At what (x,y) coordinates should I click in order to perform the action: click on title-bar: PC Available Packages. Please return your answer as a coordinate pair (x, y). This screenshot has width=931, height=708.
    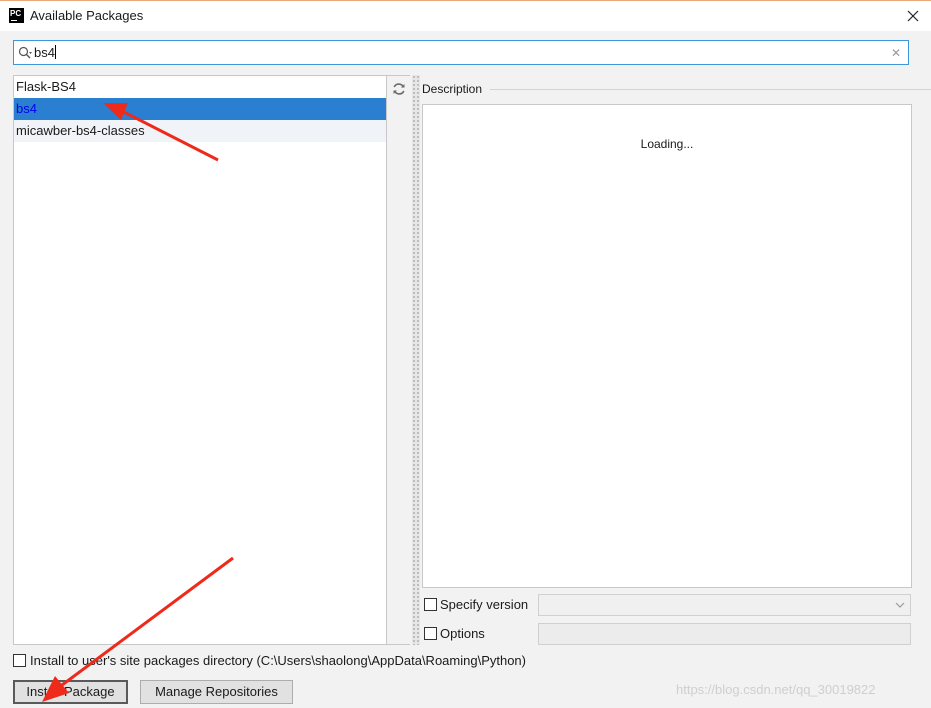
    Looking at the image, I should click on (465, 15).